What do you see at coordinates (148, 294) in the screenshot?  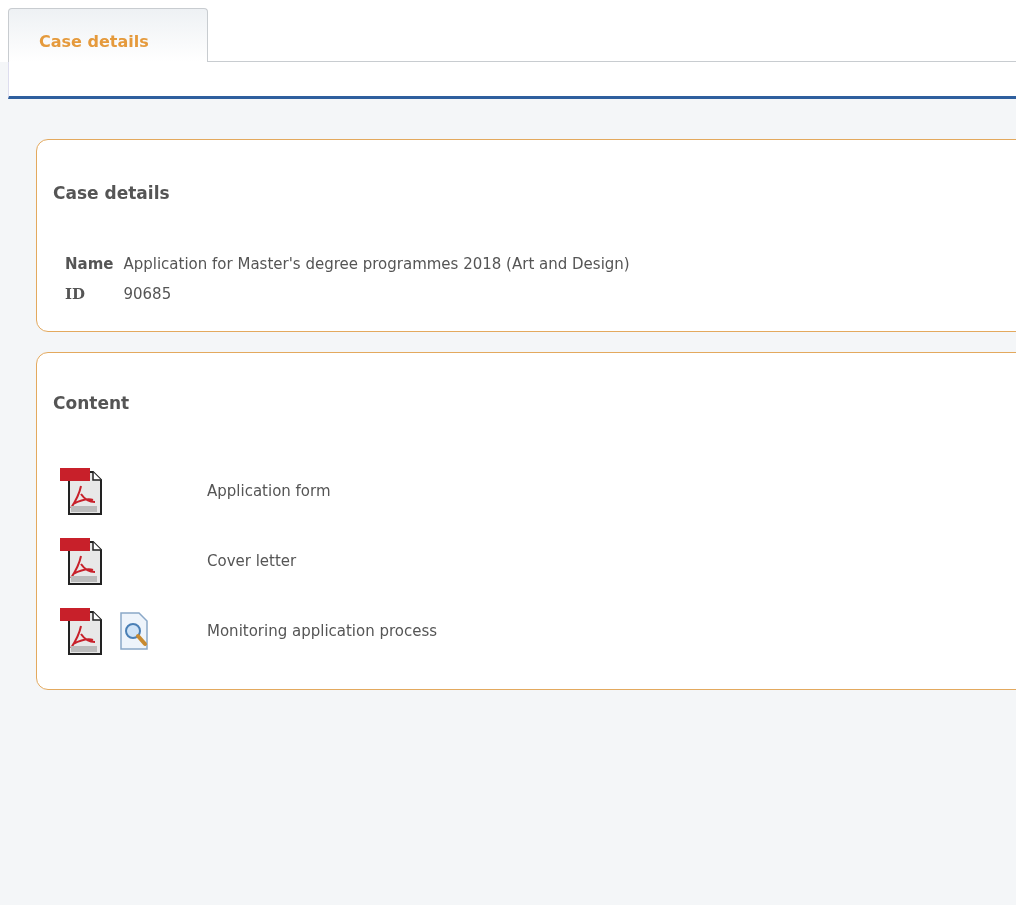 I see `field-value: 90685` at bounding box center [148, 294].